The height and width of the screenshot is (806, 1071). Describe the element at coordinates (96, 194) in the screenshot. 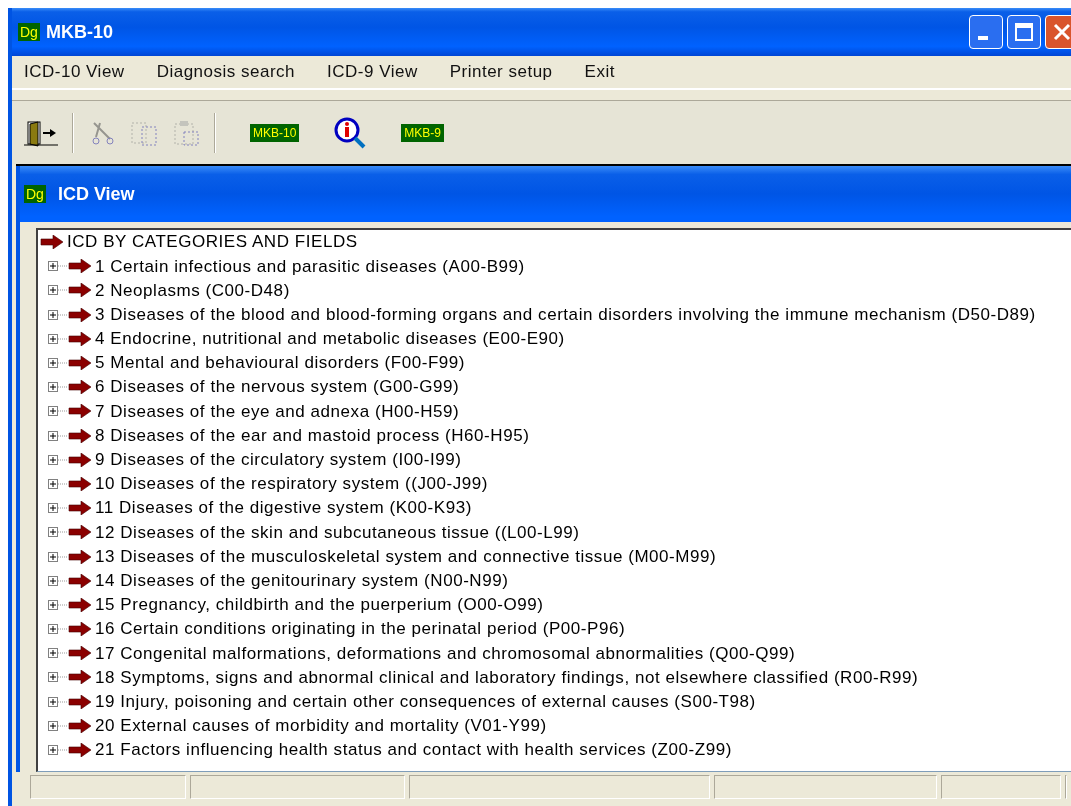

I see `window-title: ICD View` at that location.